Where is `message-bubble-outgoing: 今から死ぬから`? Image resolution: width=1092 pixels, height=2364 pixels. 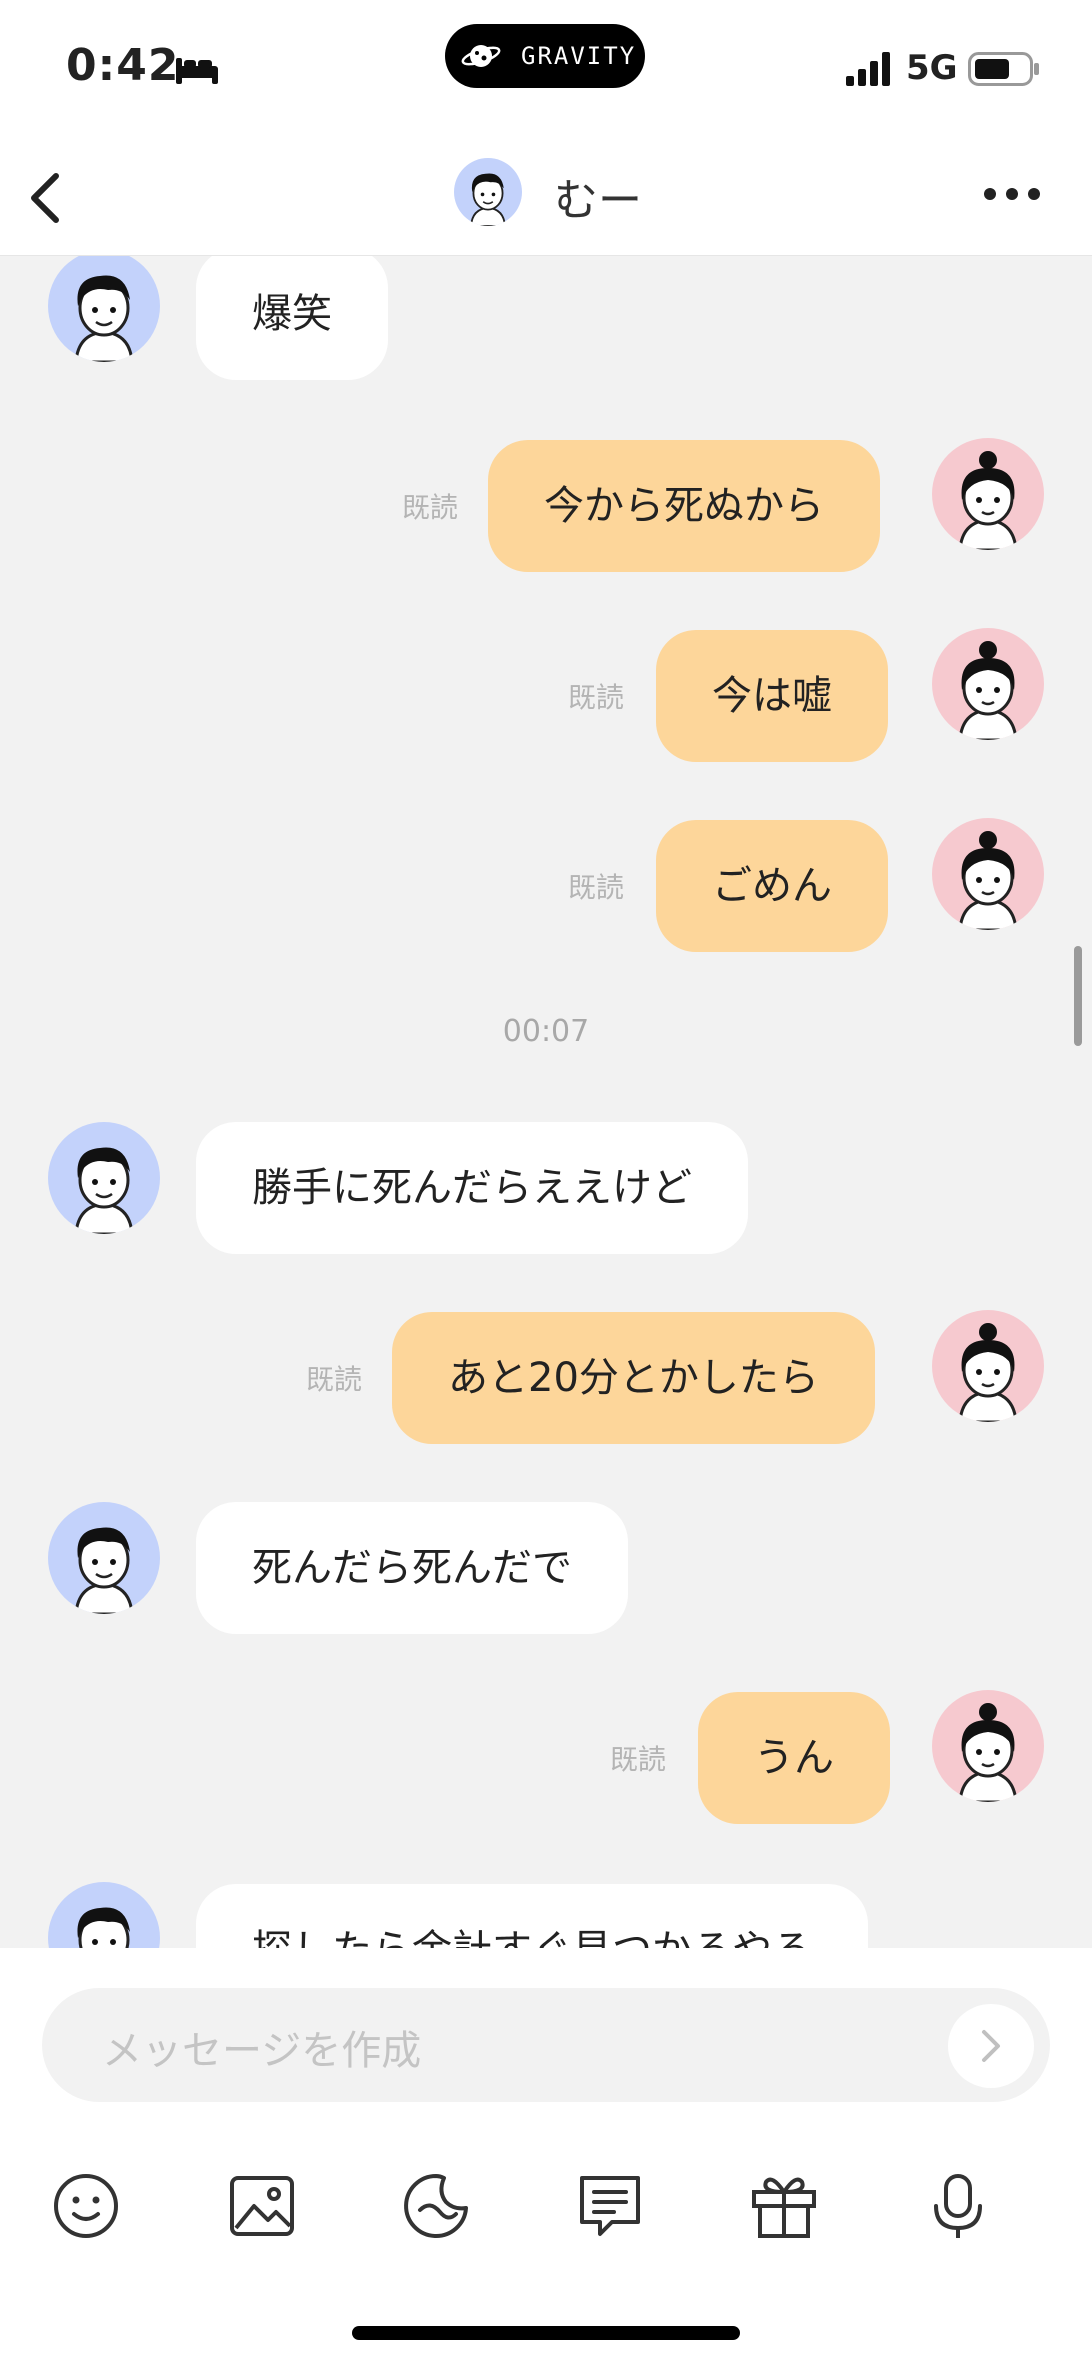
message-bubble-outgoing: 今から死ぬから is located at coordinates (684, 506).